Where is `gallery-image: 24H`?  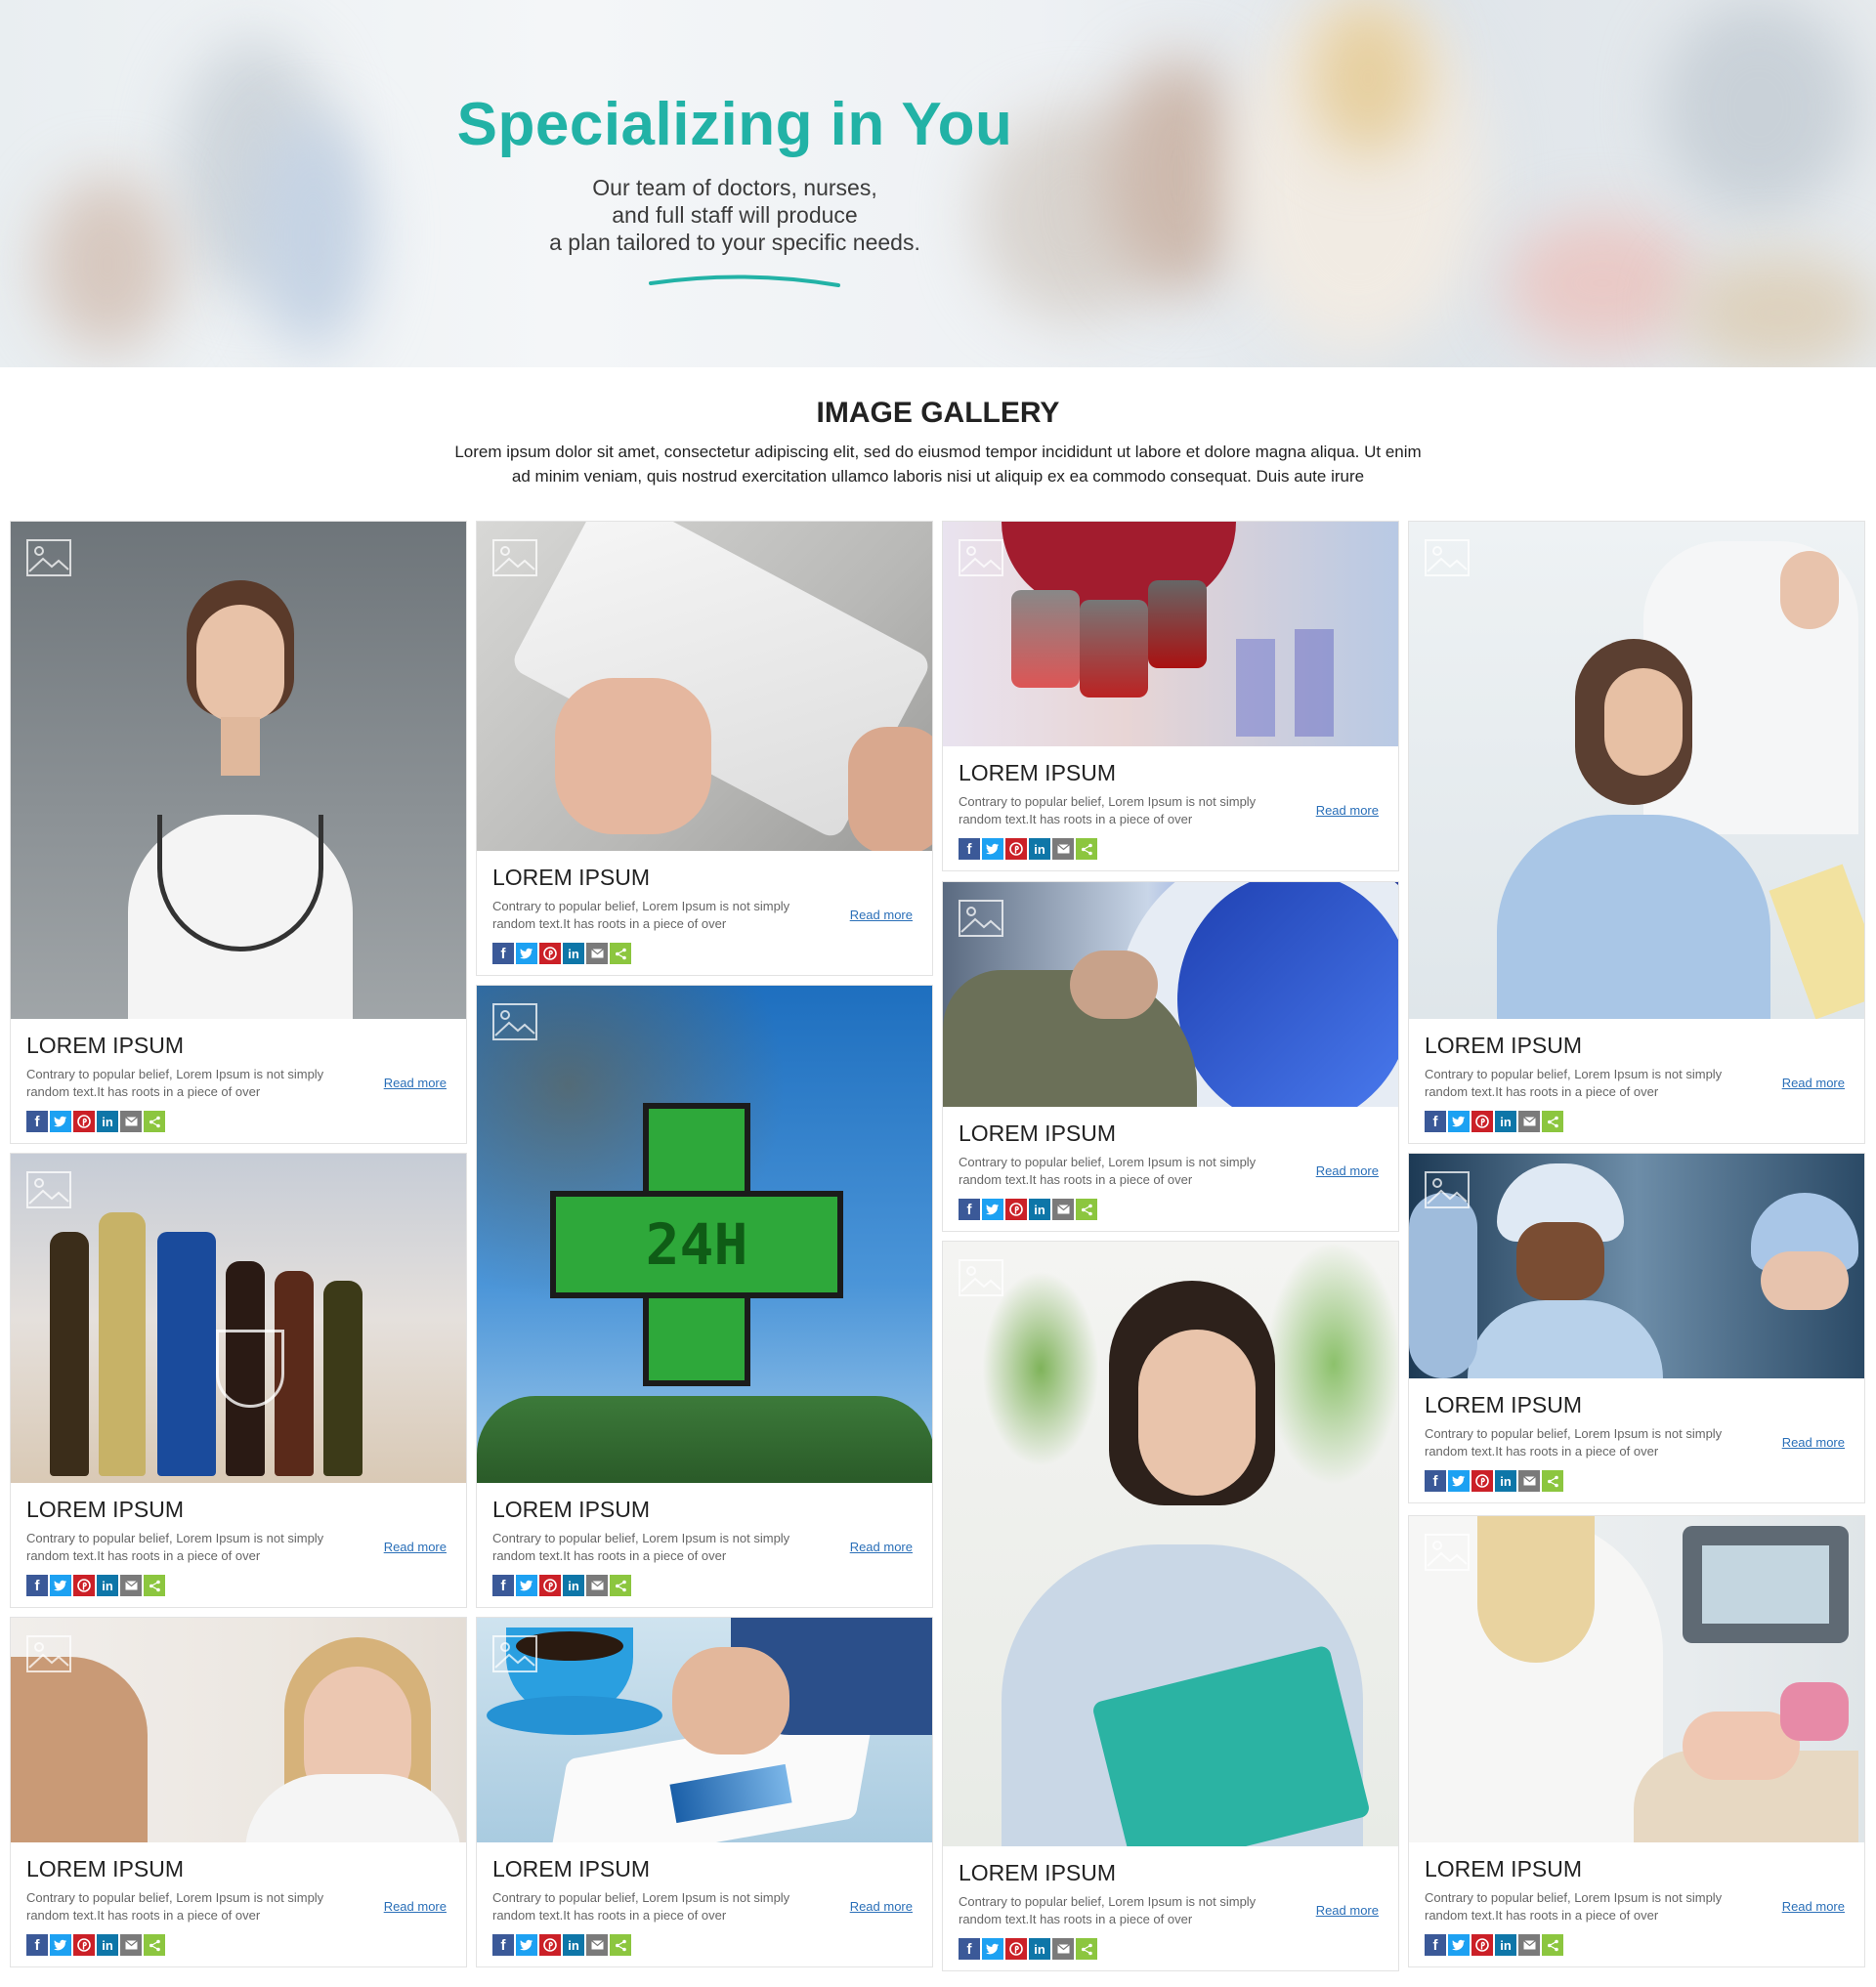
gallery-image: 24H is located at coordinates (704, 1234).